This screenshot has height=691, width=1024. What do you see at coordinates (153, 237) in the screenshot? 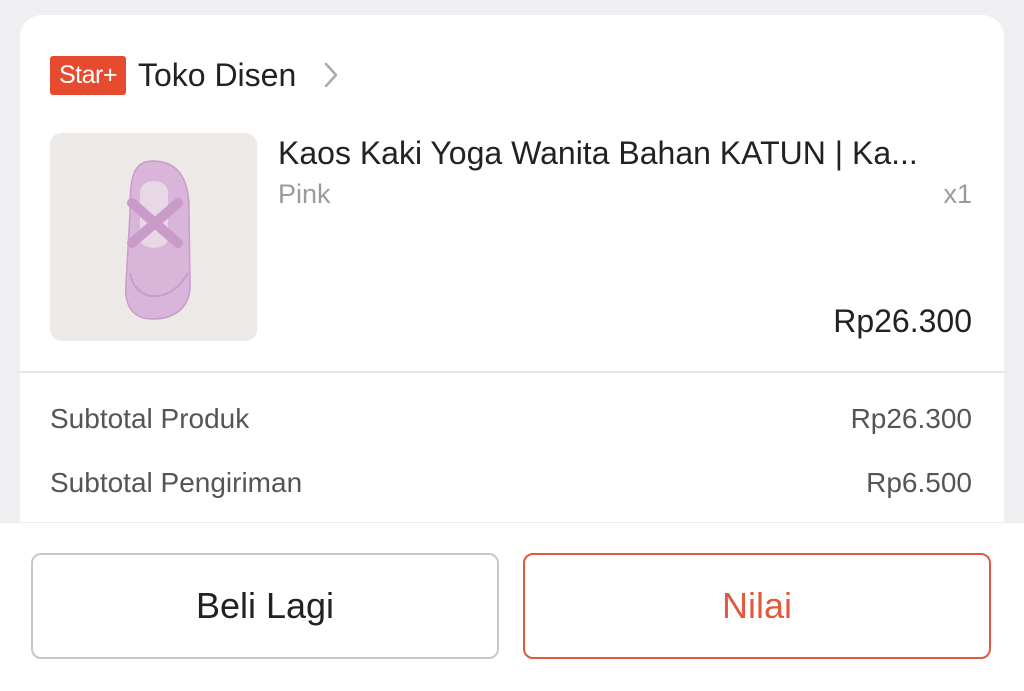
I see `product-image` at bounding box center [153, 237].